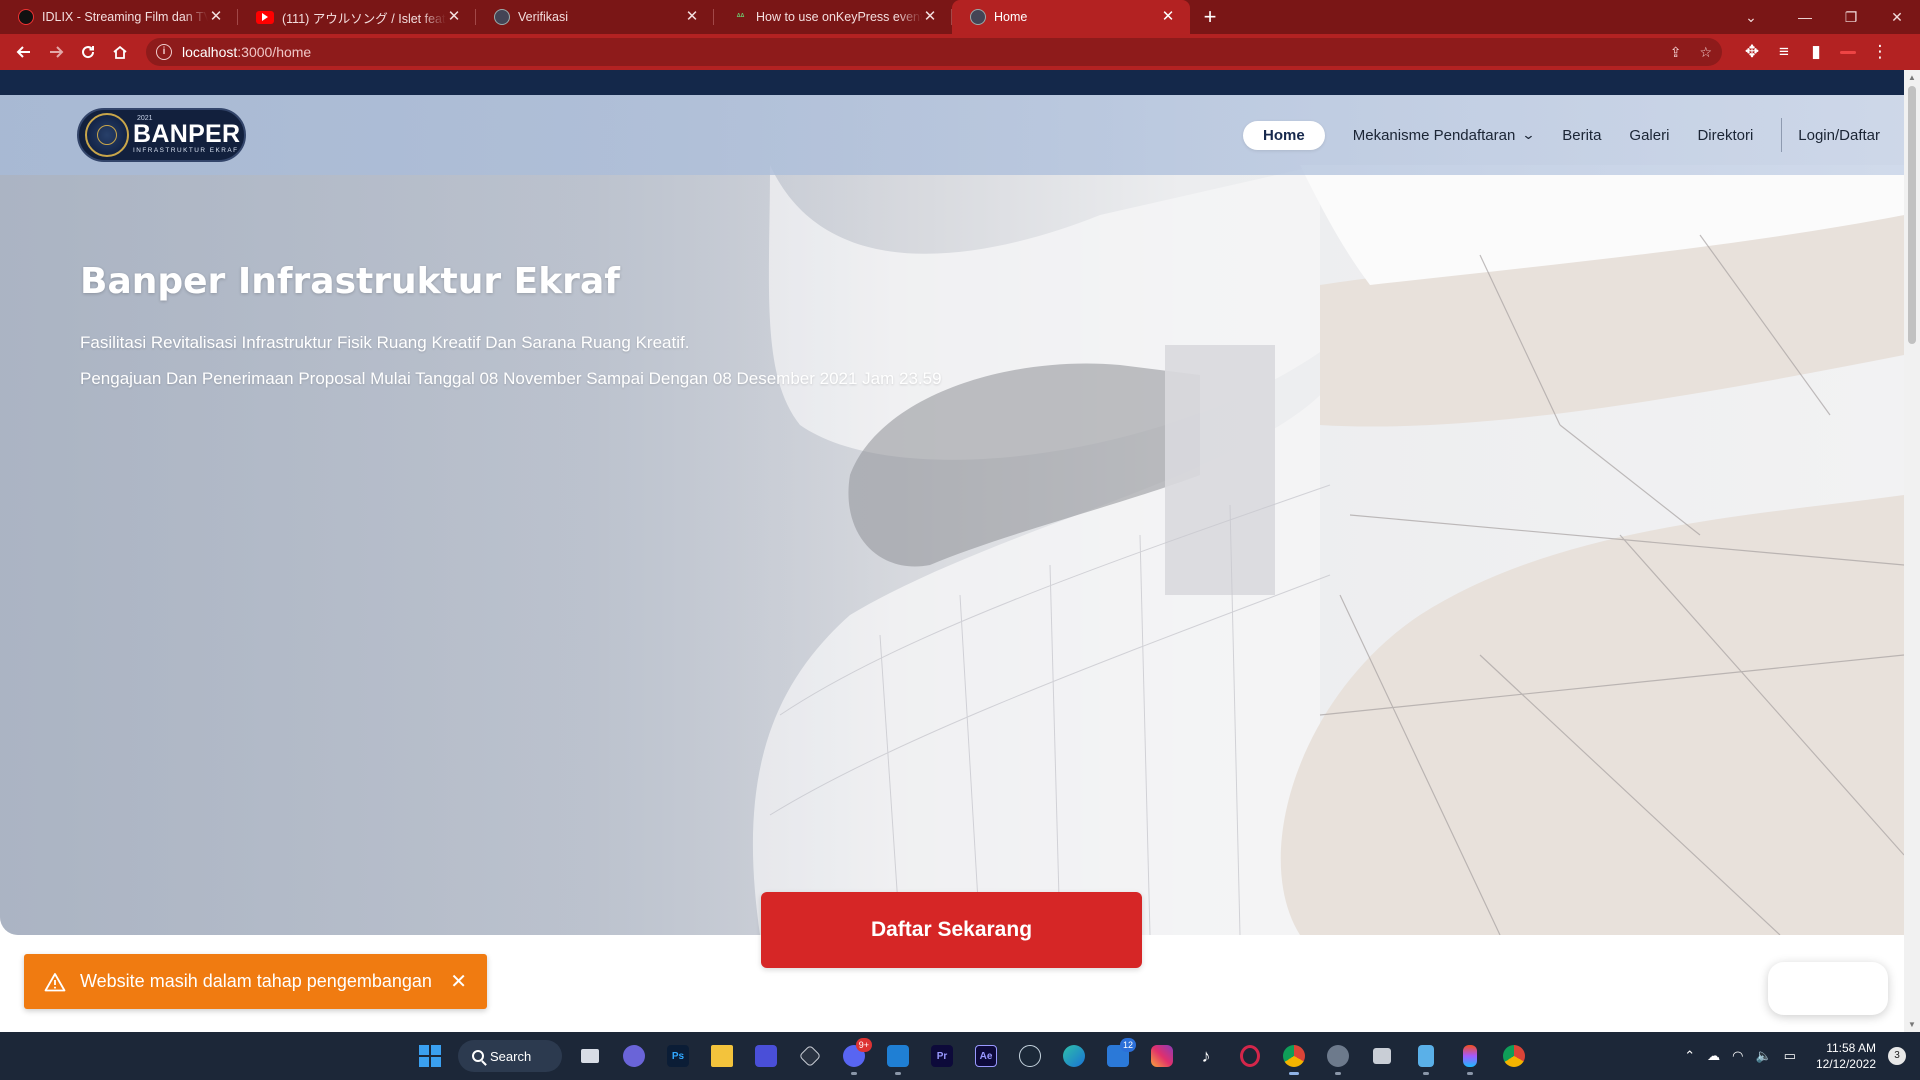 The width and height of the screenshot is (1920, 1080). Describe the element at coordinates (1737, 1056) in the screenshot. I see `wifi-icon: ◠` at that location.